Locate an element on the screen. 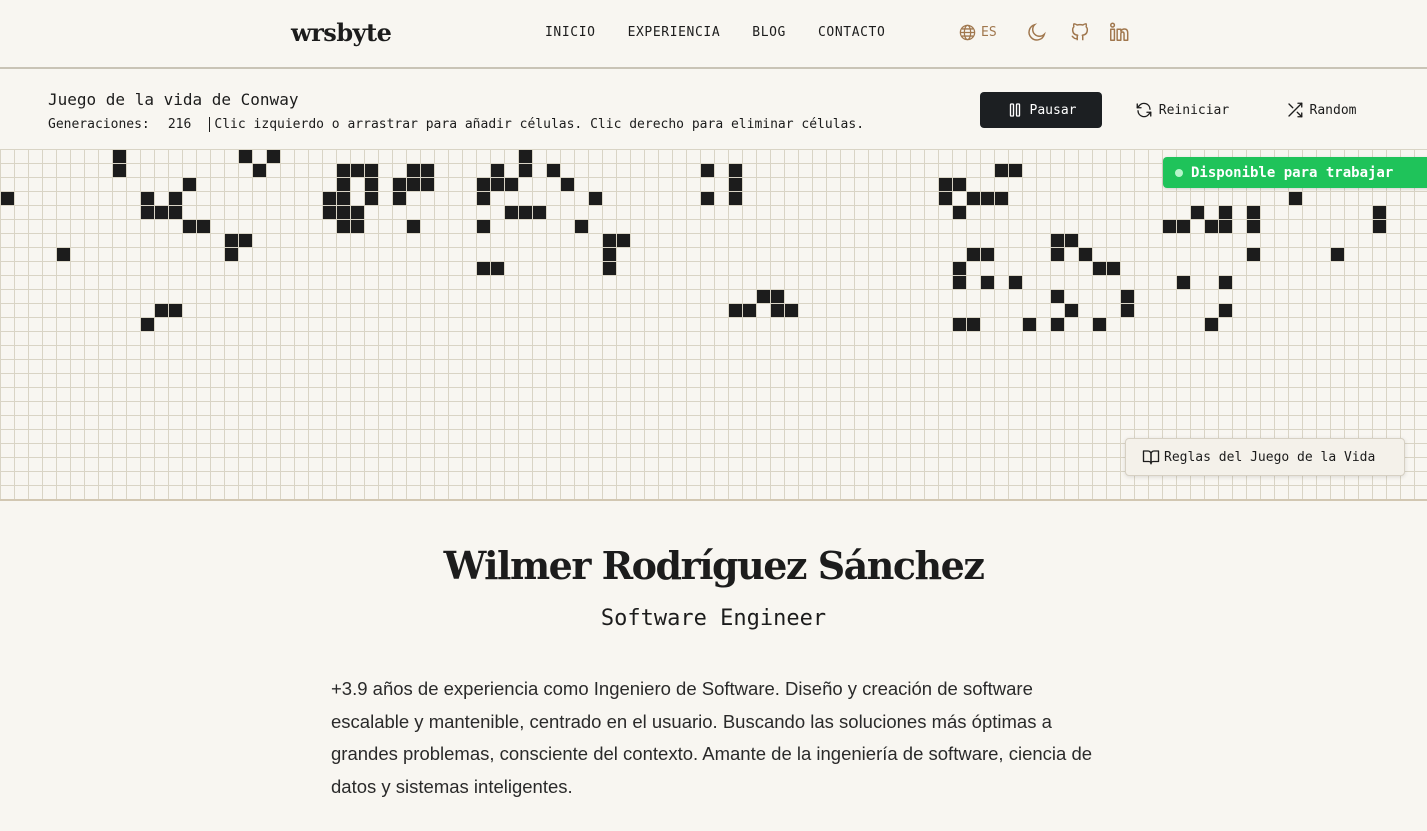  linkedin-icon is located at coordinates (1119, 32).